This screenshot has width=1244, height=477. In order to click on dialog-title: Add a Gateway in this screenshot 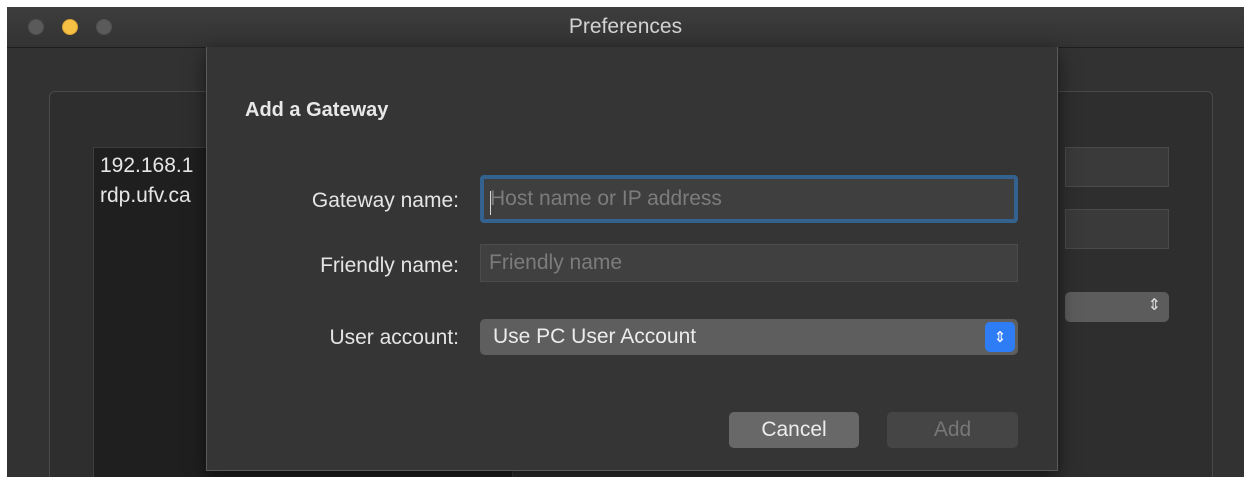, I will do `click(317, 110)`.